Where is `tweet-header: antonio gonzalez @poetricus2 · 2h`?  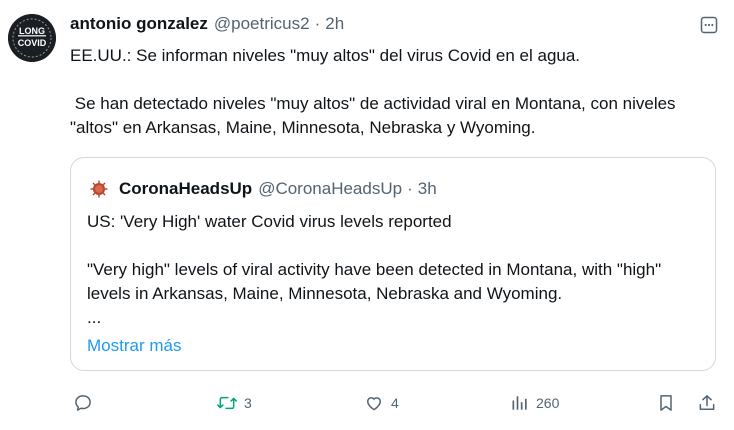 tweet-header: antonio gonzalez @poetricus2 · 2h is located at coordinates (207, 25).